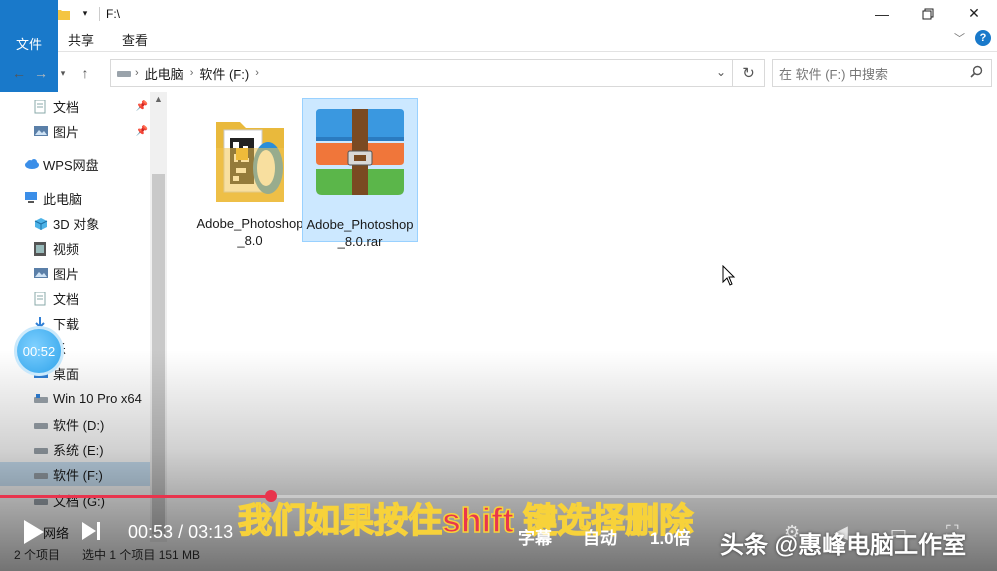 The height and width of the screenshot is (571, 997). What do you see at coordinates (79, 500) in the screenshot?
I see `sidebar-item-label: 文档 (G:)` at bounding box center [79, 500].